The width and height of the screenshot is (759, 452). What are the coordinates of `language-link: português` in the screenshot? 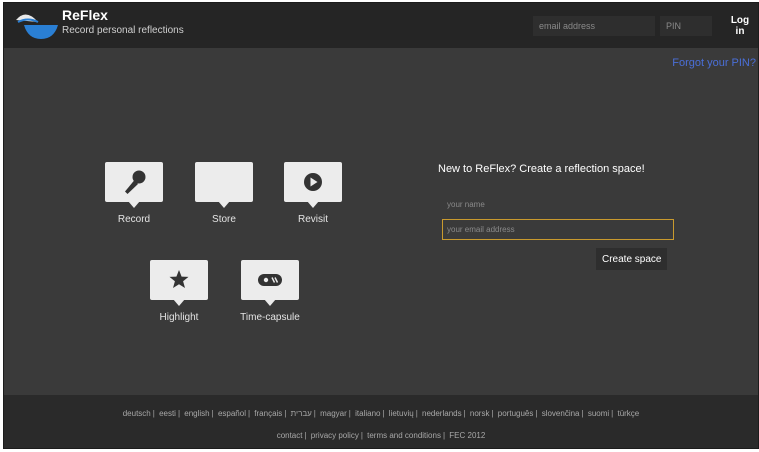 It's located at (516, 413).